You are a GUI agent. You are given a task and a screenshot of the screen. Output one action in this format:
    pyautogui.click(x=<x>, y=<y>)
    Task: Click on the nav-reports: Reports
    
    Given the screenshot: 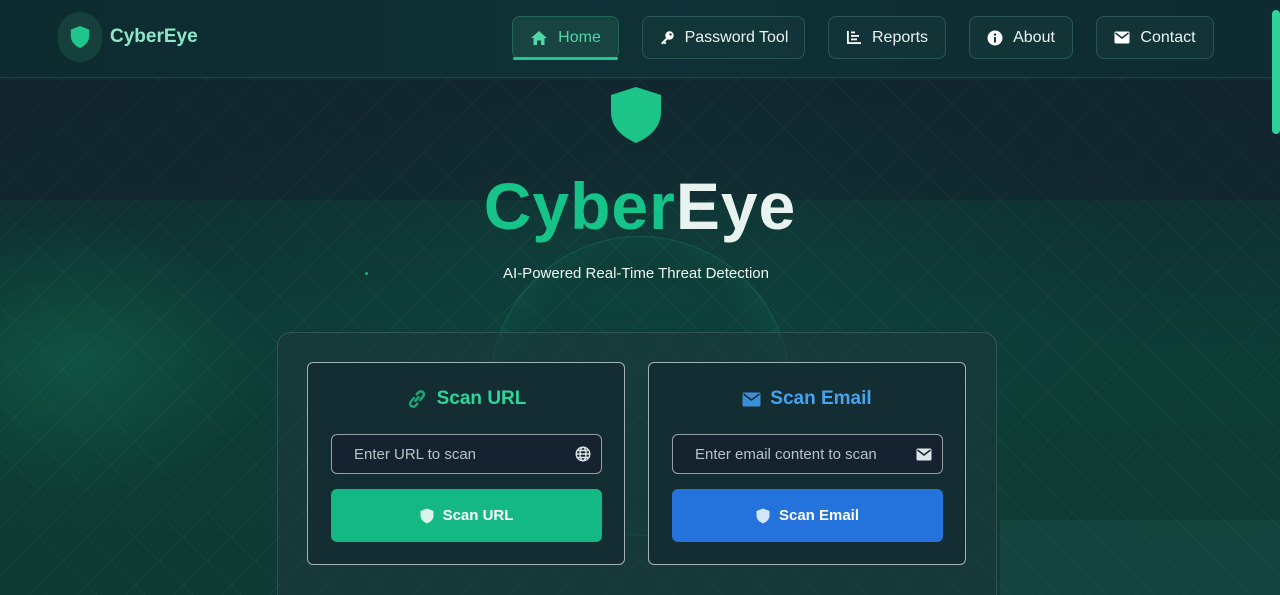 What is the action you would take?
    pyautogui.click(x=887, y=37)
    